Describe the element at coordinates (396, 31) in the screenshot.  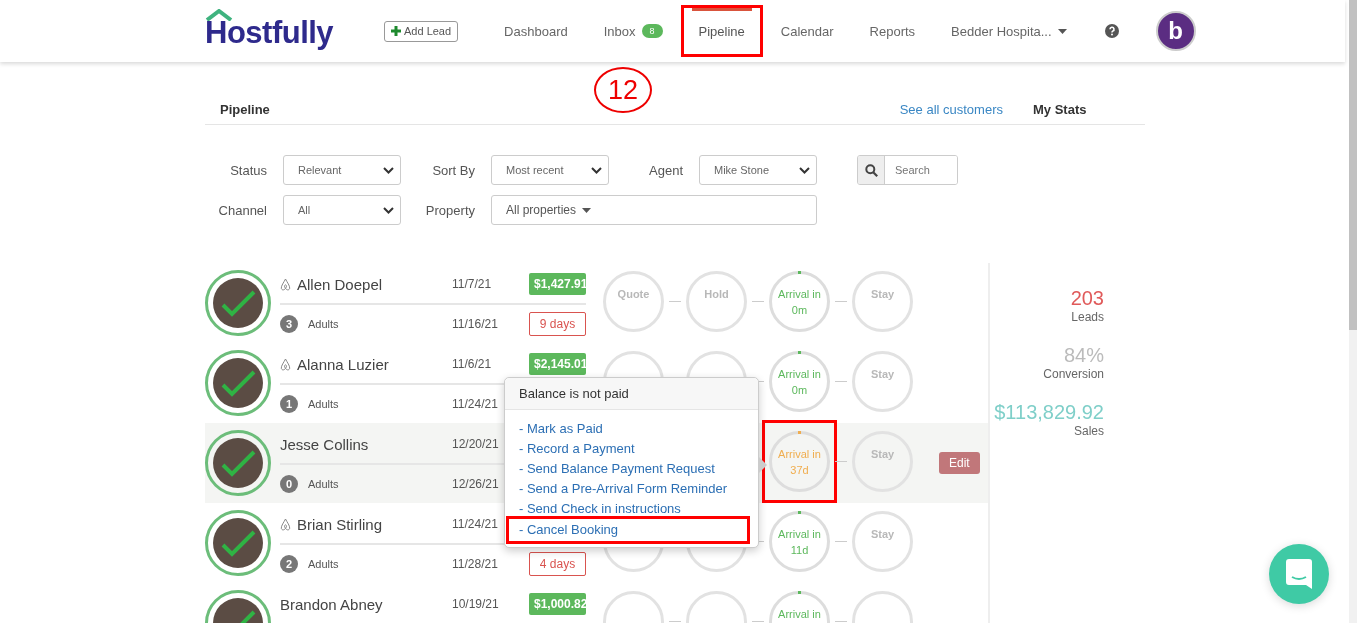
I see `plus-icon` at that location.